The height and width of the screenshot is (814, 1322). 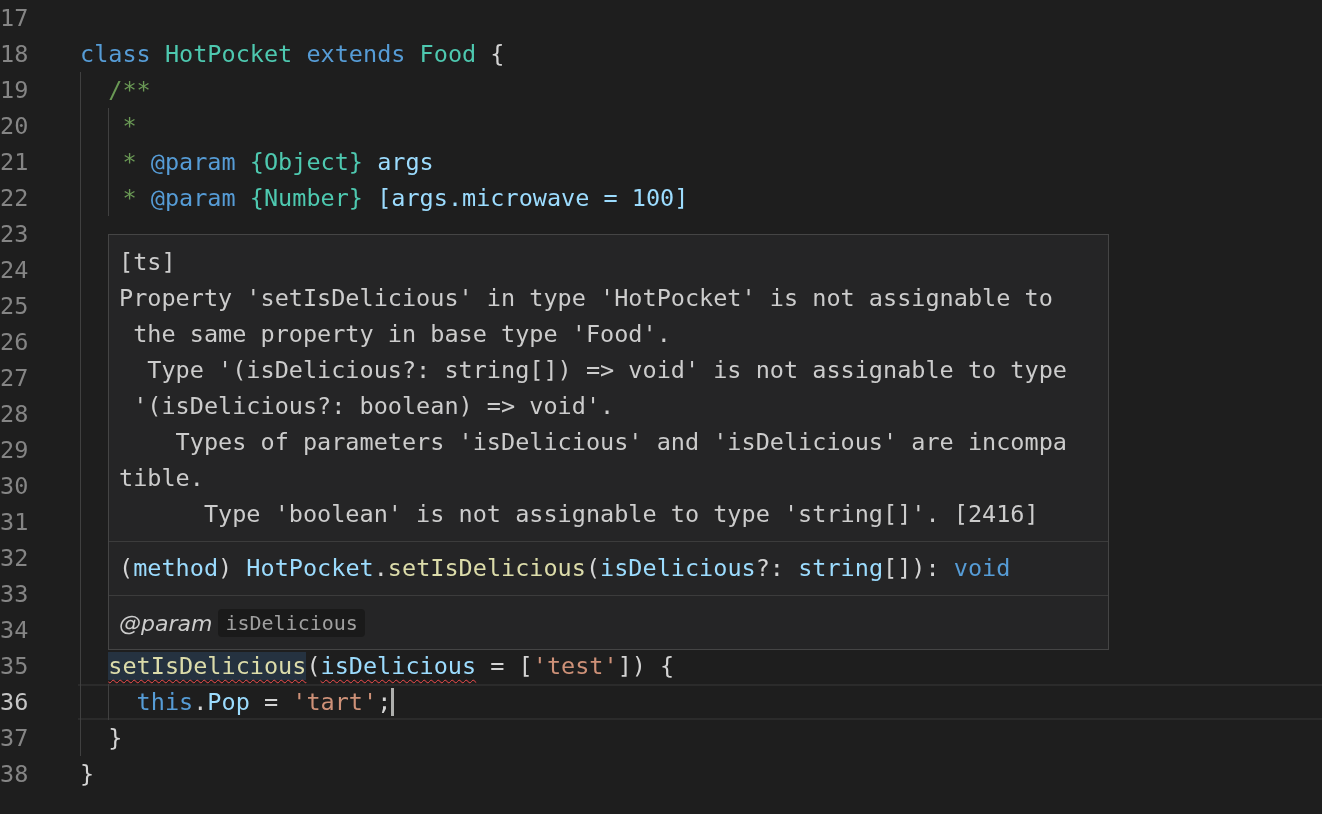 I want to click on line-number: 22, so click(x=15, y=198).